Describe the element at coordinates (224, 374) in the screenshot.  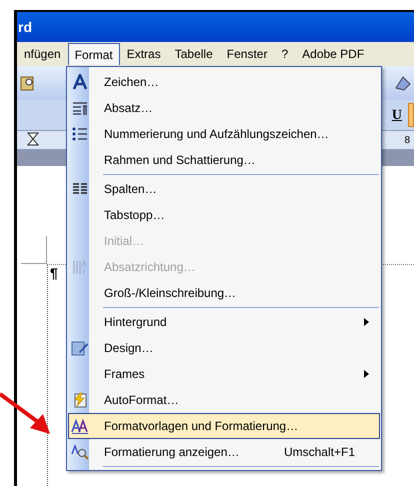
I see `menu-entry: Frames` at that location.